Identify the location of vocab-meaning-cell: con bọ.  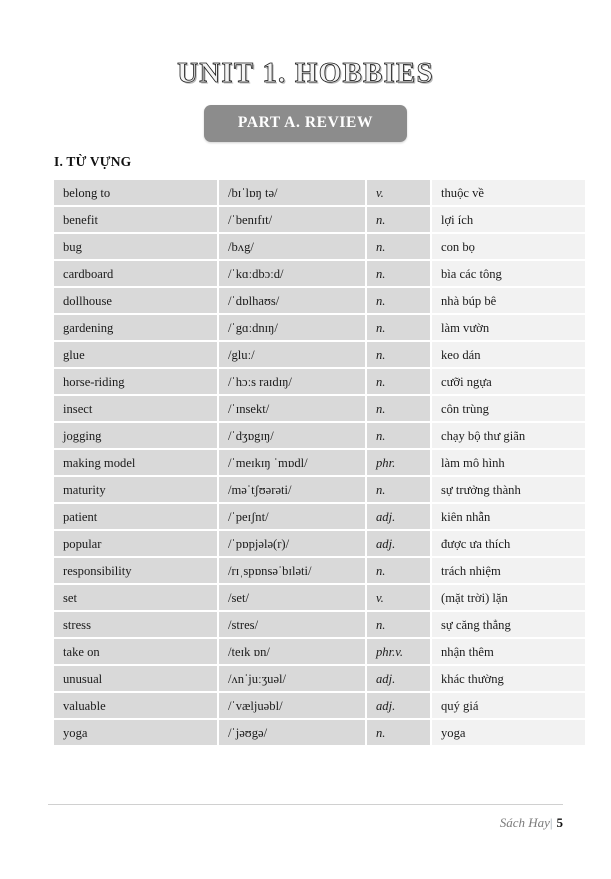
(508, 247).